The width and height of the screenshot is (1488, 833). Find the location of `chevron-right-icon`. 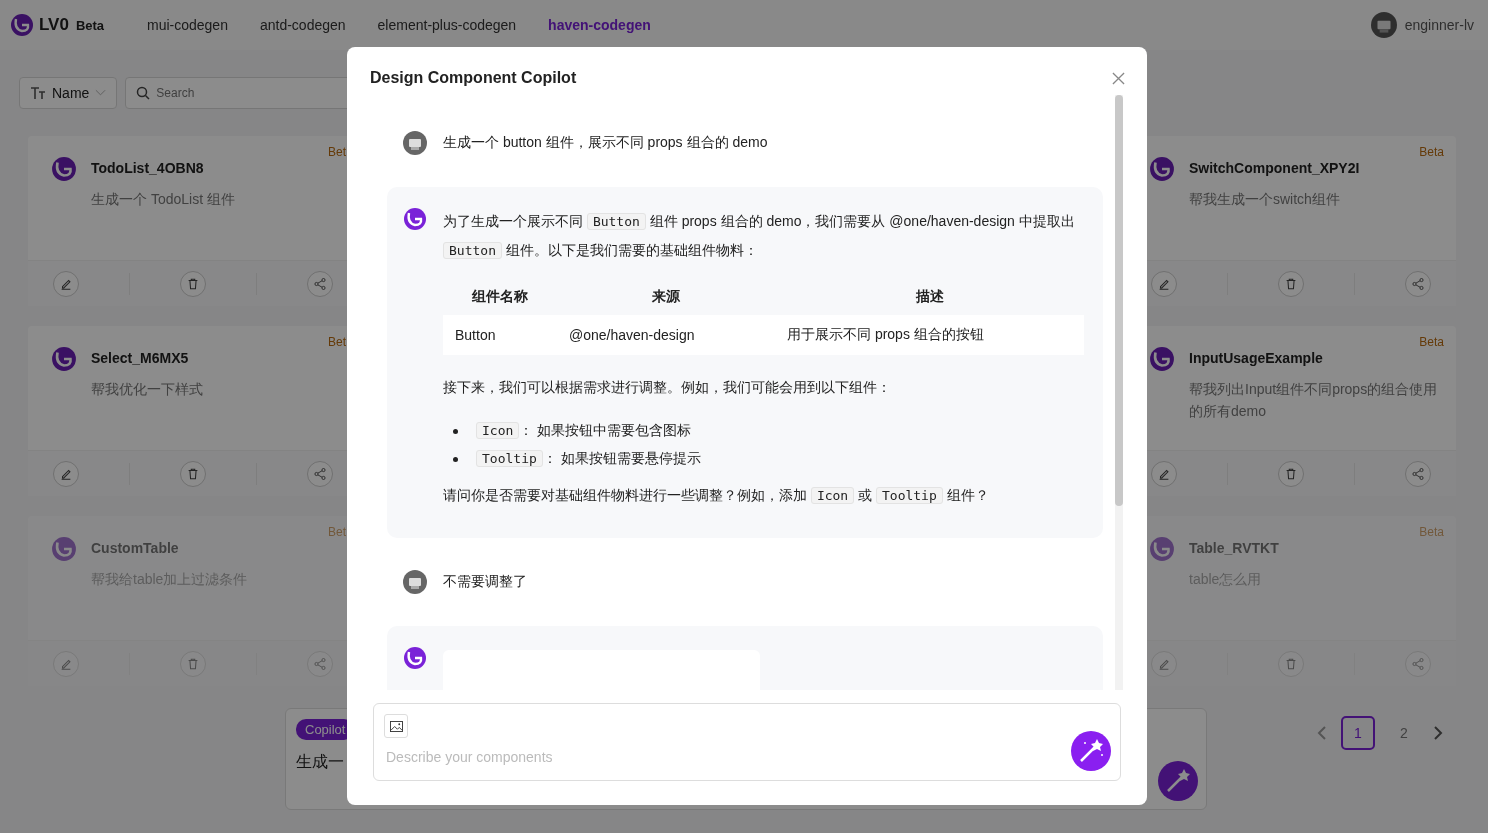

chevron-right-icon is located at coordinates (1438, 733).